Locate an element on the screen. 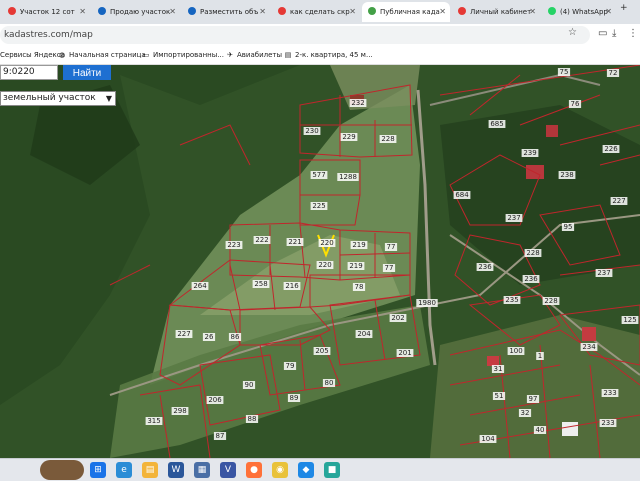  parcel-number: 87 is located at coordinates (220, 436).